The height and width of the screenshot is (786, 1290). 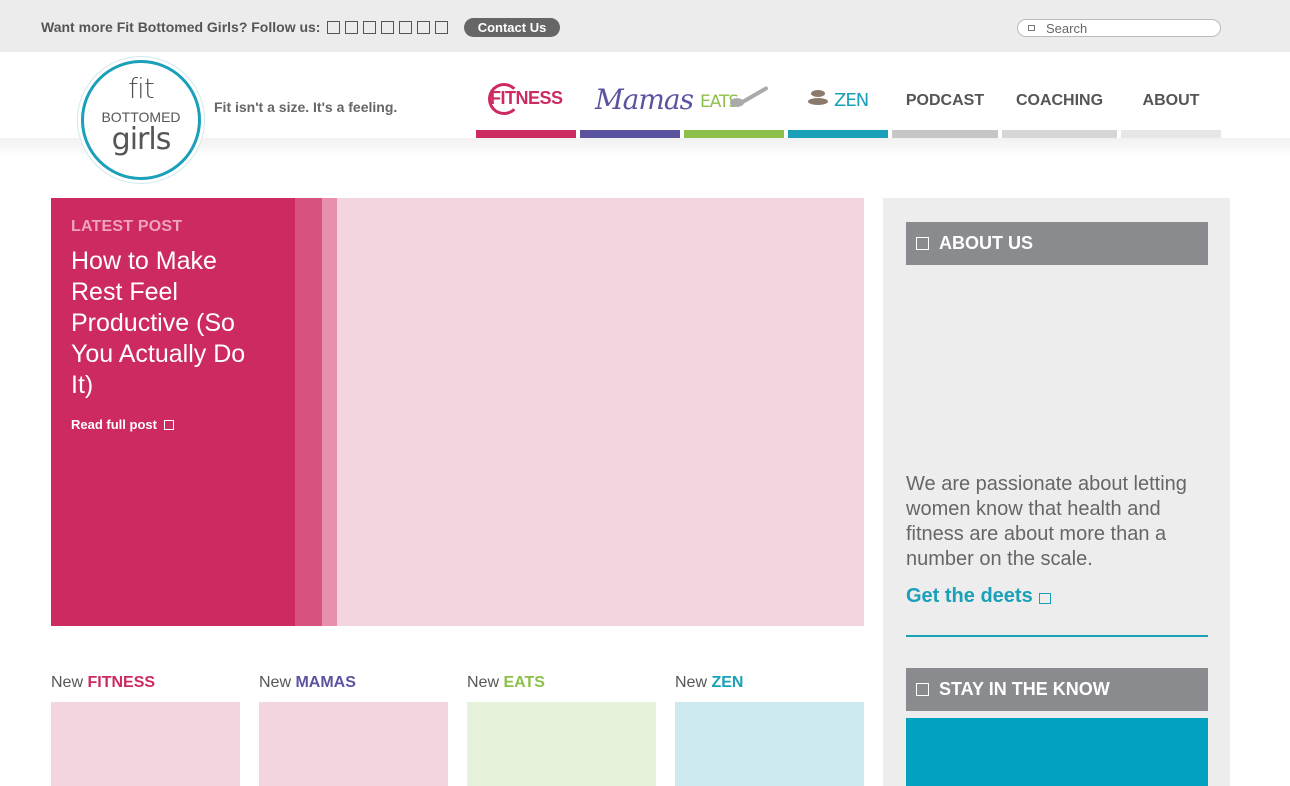 I want to click on stay-in-the-know-heading: STAY IN THE KNOW, so click(x=1057, y=689).